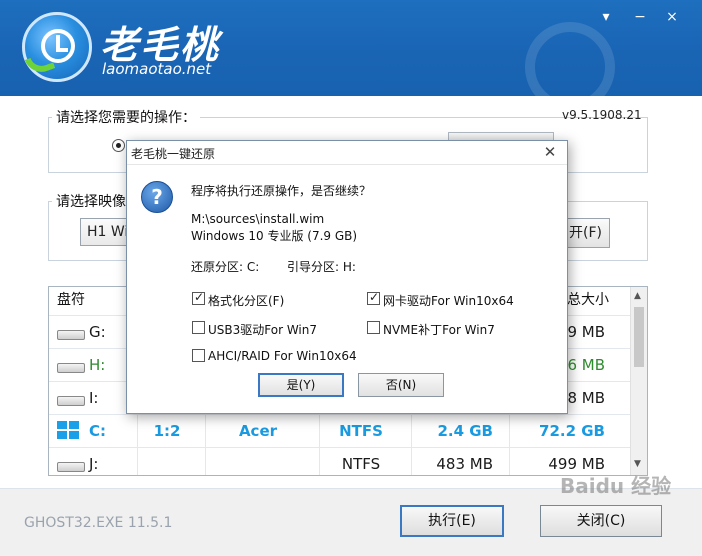 This screenshot has height=556, width=702. What do you see at coordinates (439, 330) in the screenshot?
I see `nvme-patch-label: NVME补丁For Win7` at bounding box center [439, 330].